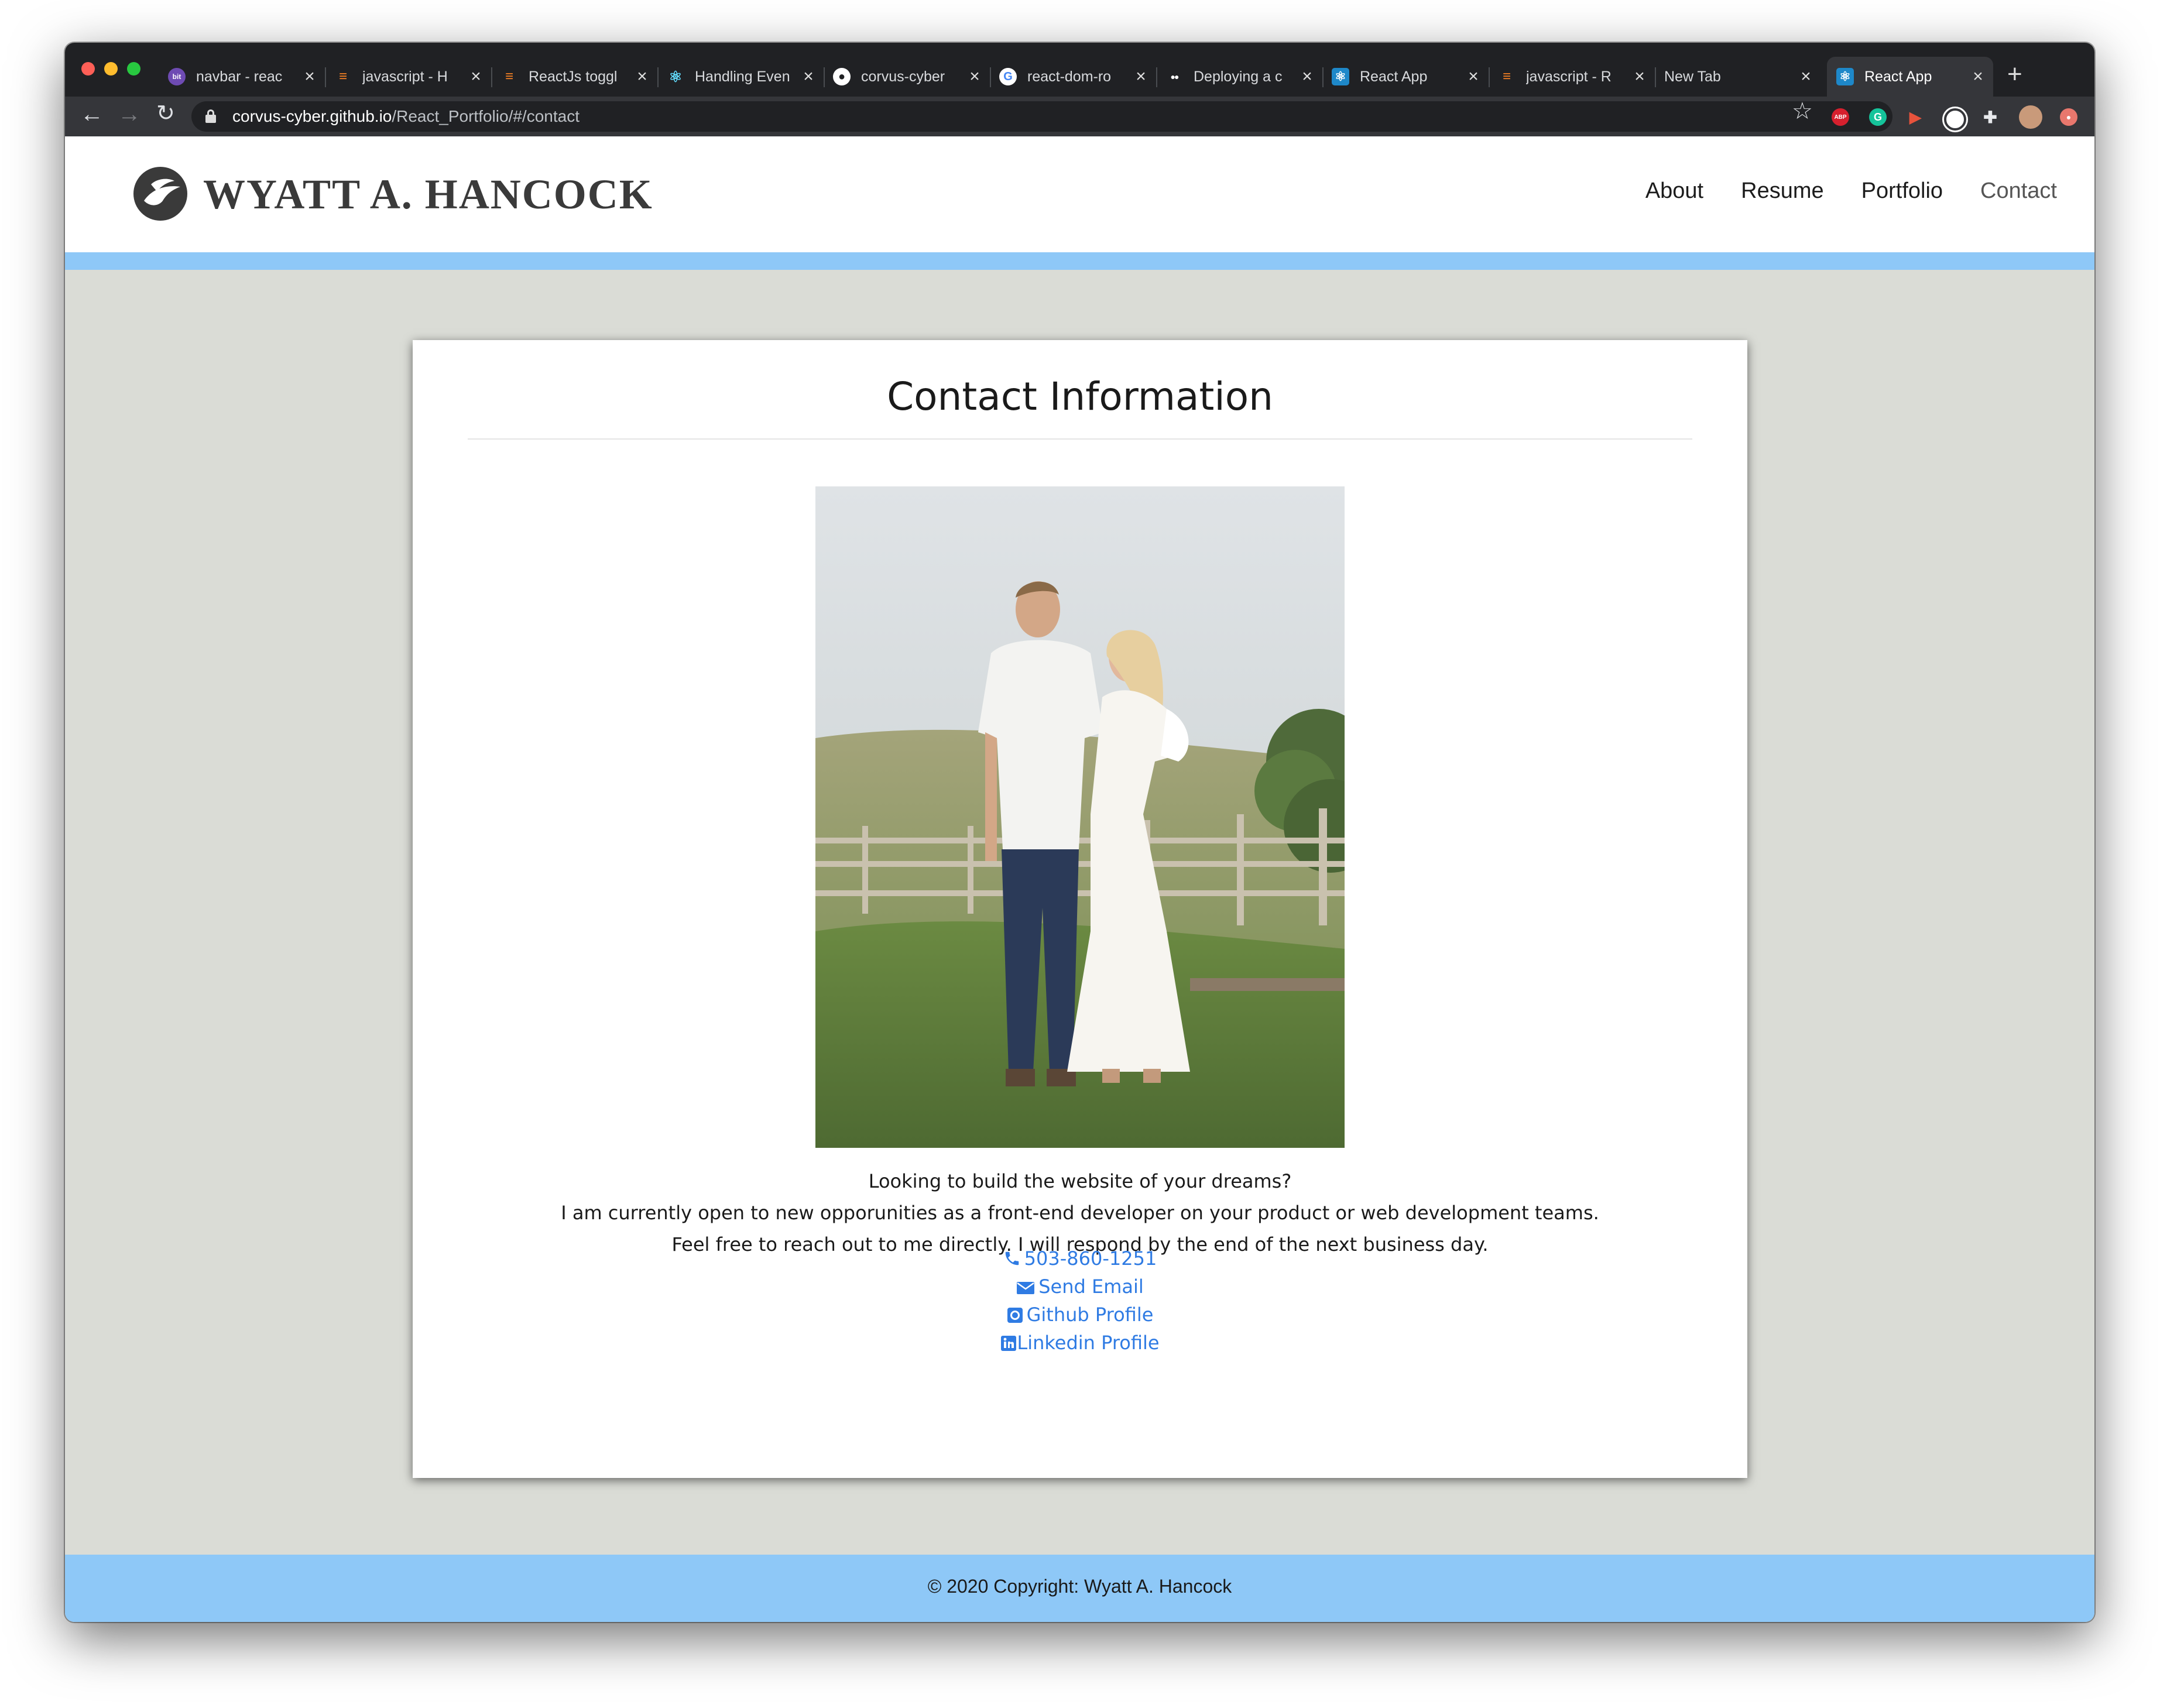 The width and height of the screenshot is (2160, 1708). What do you see at coordinates (1674, 191) in the screenshot?
I see `nav-about: About` at bounding box center [1674, 191].